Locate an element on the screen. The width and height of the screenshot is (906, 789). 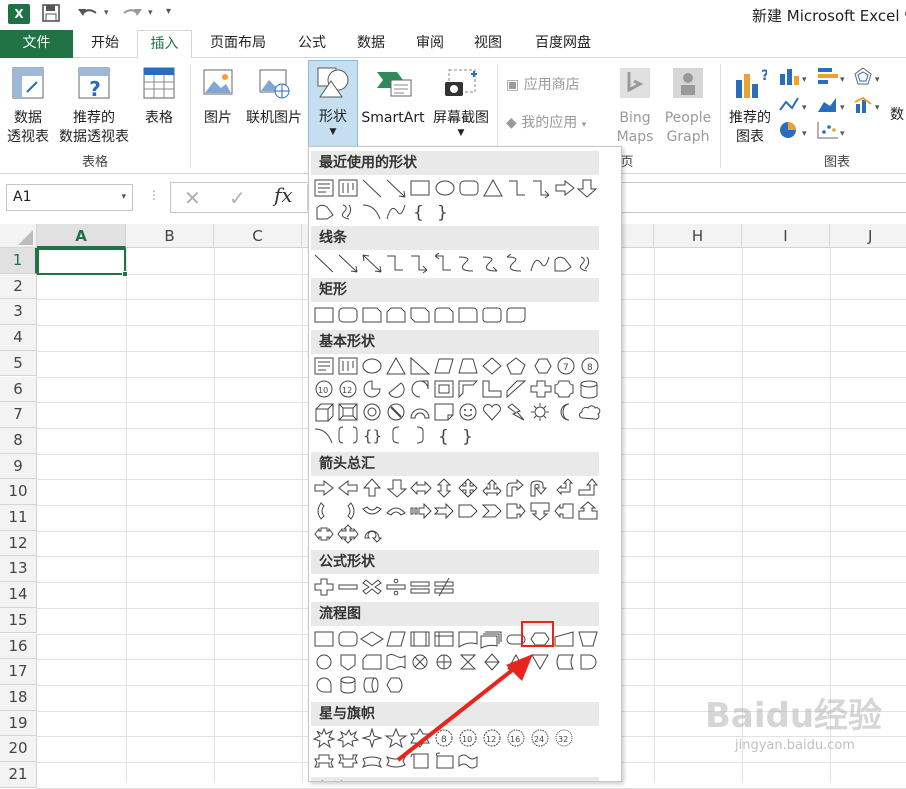
row-header-7: 7 is located at coordinates (18, 415).